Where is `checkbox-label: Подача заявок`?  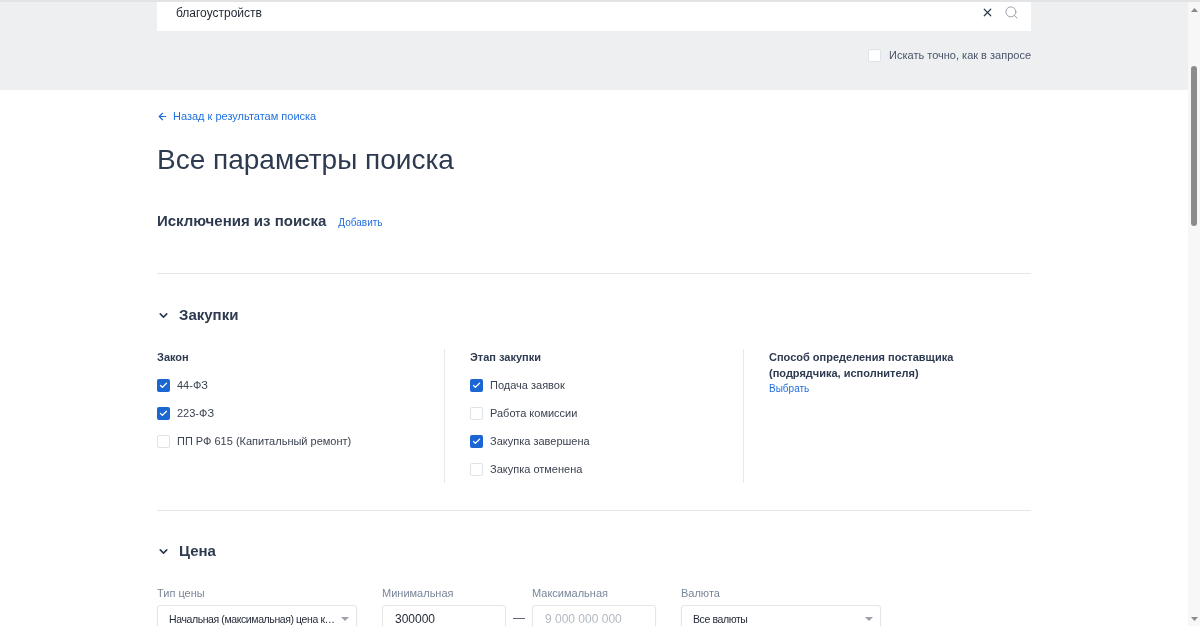 checkbox-label: Подача заявок is located at coordinates (527, 385).